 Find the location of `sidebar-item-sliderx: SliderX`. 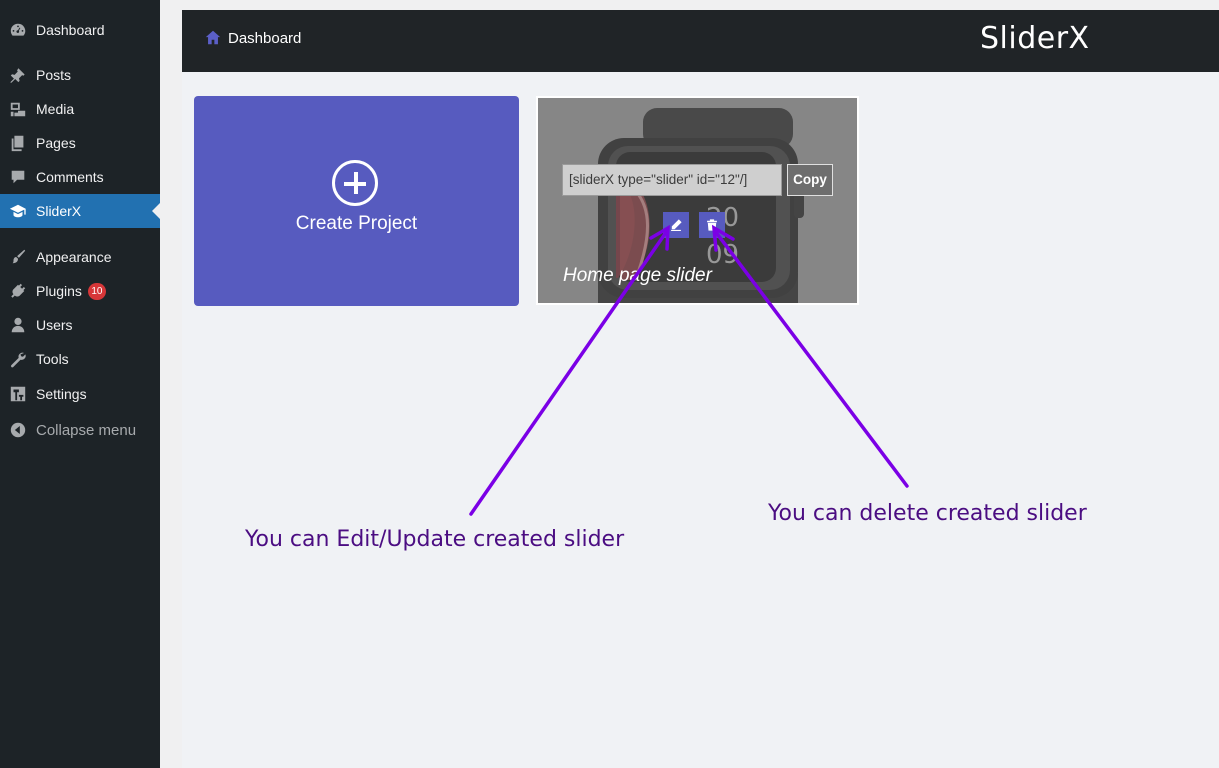

sidebar-item-sliderx: SliderX is located at coordinates (80, 211).